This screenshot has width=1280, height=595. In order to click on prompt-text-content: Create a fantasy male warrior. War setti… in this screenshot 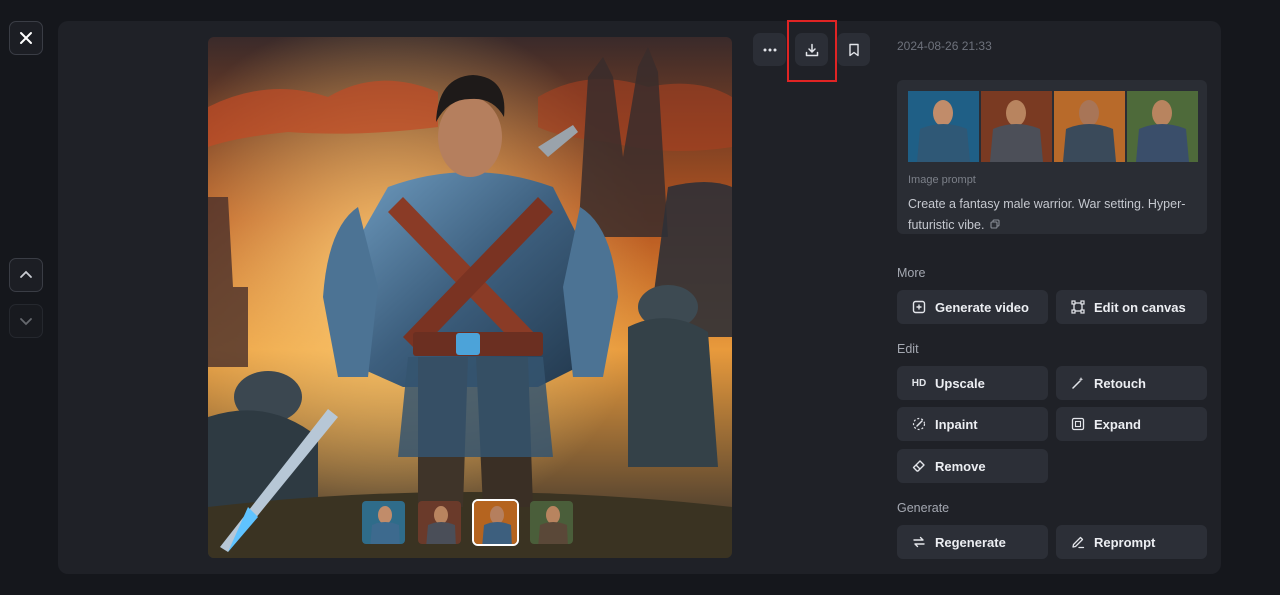, I will do `click(1047, 214)`.